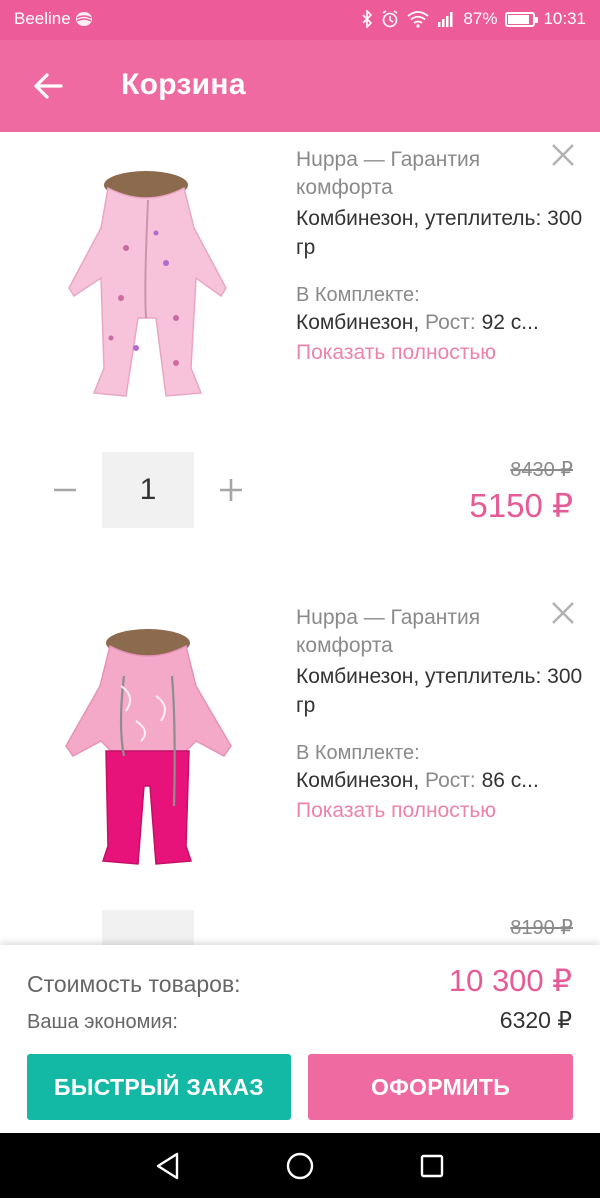 Image resolution: width=600 pixels, height=1198 pixels. I want to click on back-button, so click(48, 86).